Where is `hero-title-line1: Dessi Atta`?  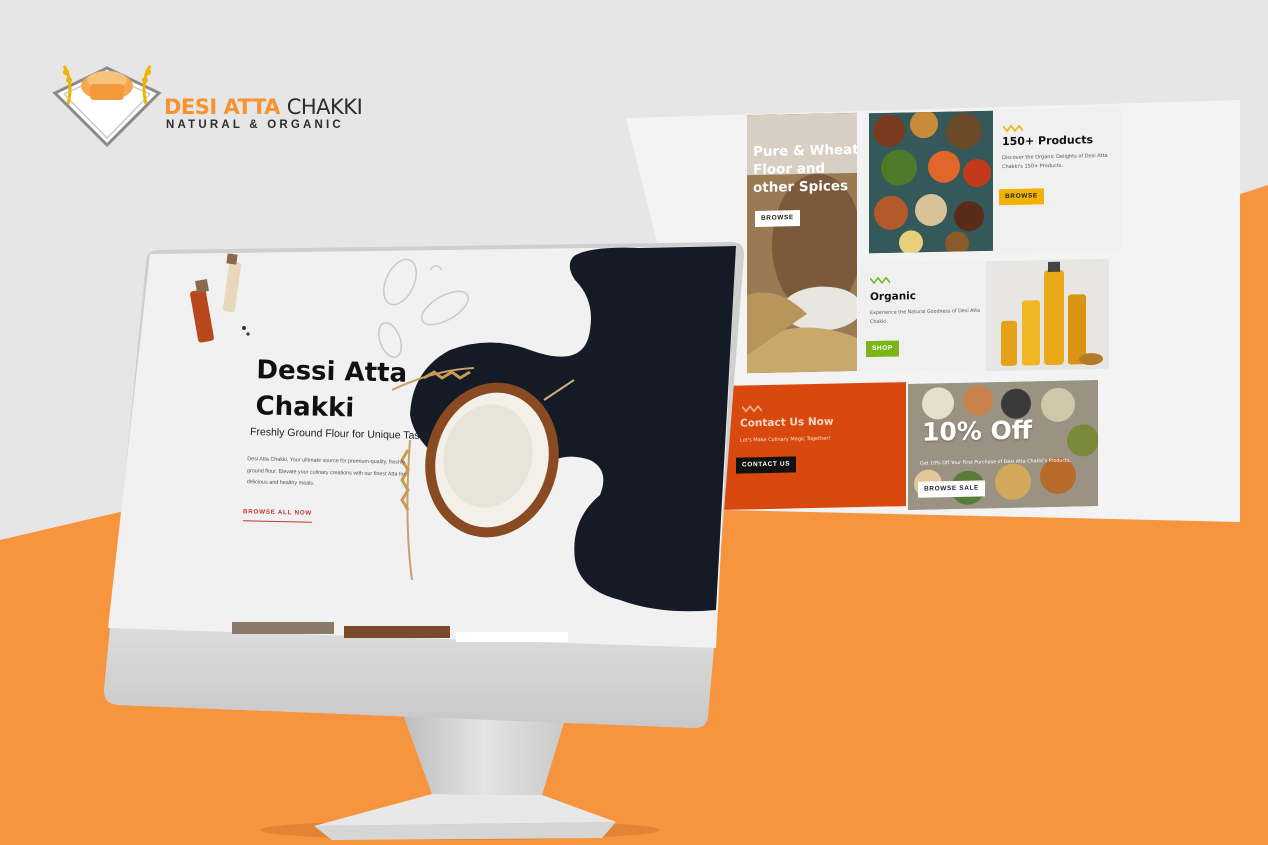
hero-title-line1: Dessi Atta is located at coordinates (332, 372).